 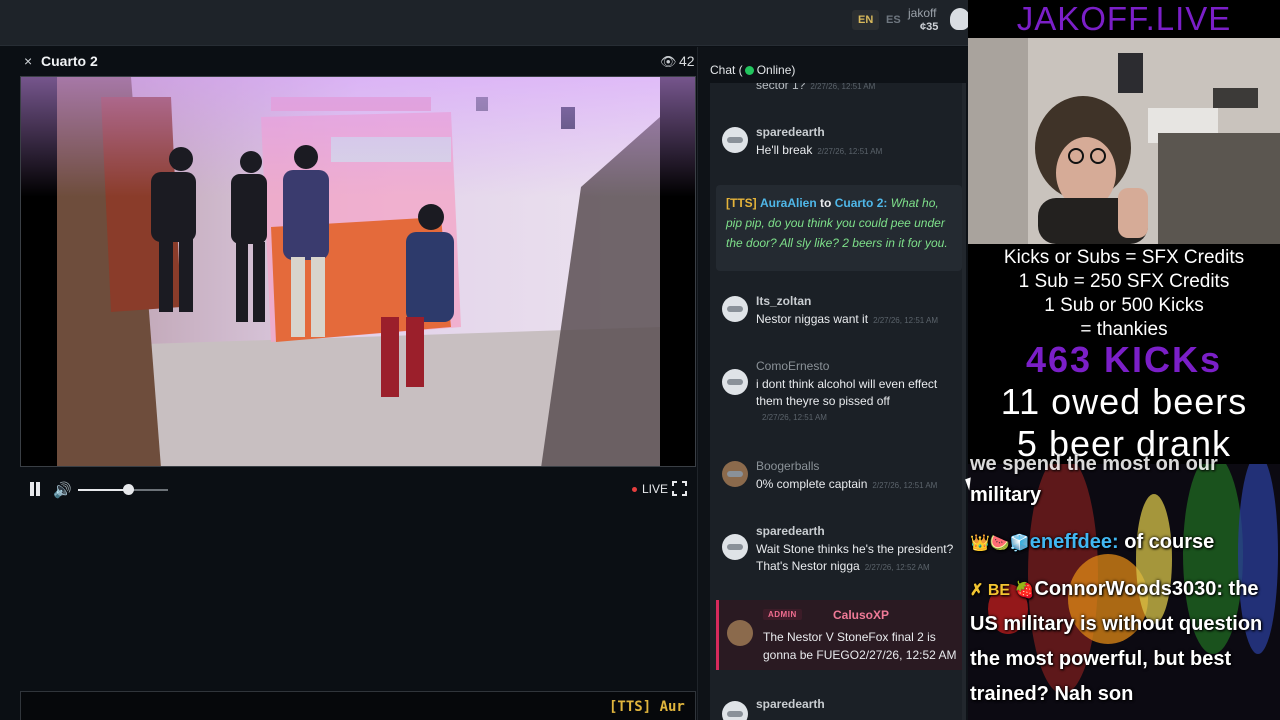 What do you see at coordinates (812, 319) in the screenshot?
I see `message-text: Nestor niggas want it` at bounding box center [812, 319].